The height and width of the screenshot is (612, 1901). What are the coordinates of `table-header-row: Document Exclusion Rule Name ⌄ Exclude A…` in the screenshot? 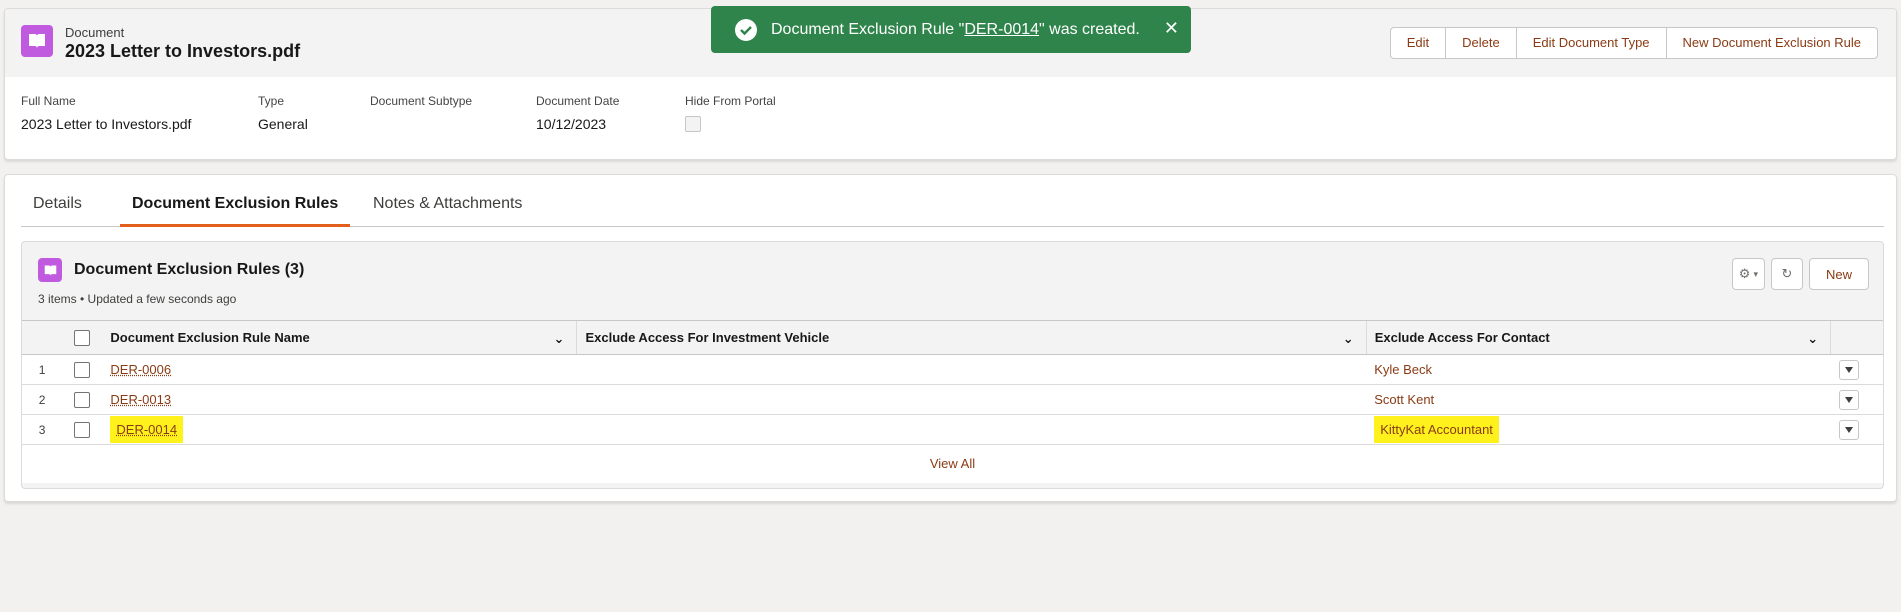 It's located at (952, 337).